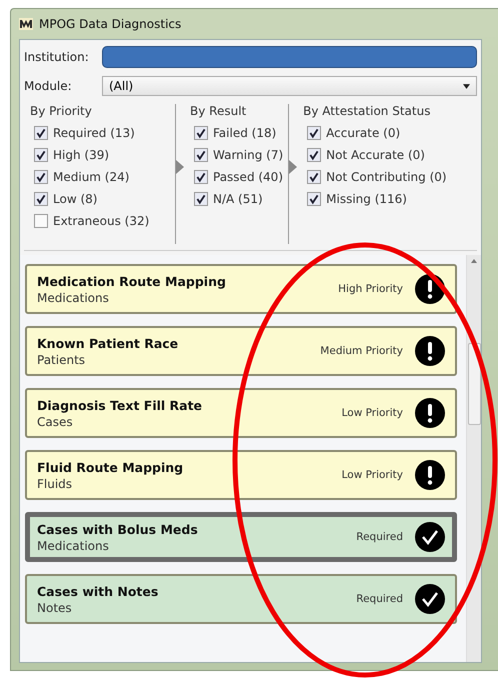 The height and width of the screenshot is (679, 498). What do you see at coordinates (118, 529) in the screenshot?
I see `result-title: Cases with Bolus Meds` at bounding box center [118, 529].